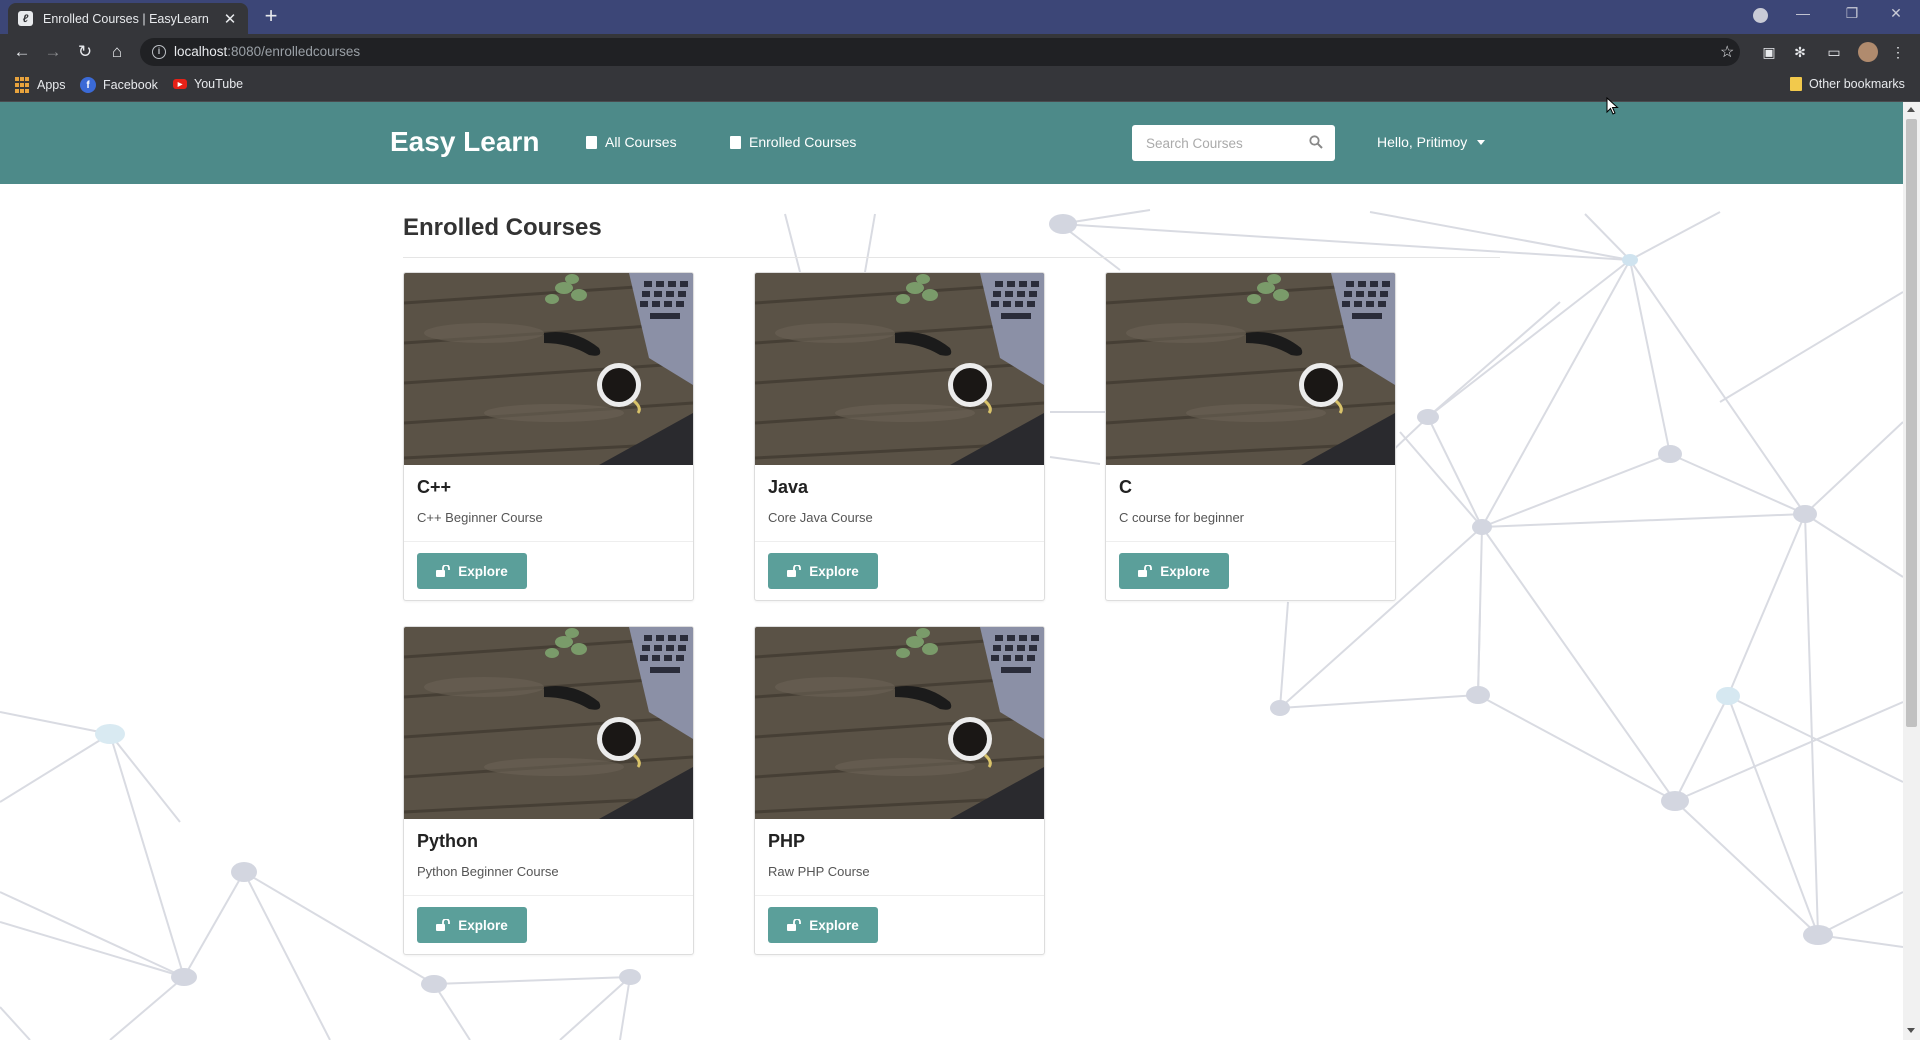 The height and width of the screenshot is (1040, 1920). I want to click on bookmark-star-icon: ☆, so click(1727, 52).